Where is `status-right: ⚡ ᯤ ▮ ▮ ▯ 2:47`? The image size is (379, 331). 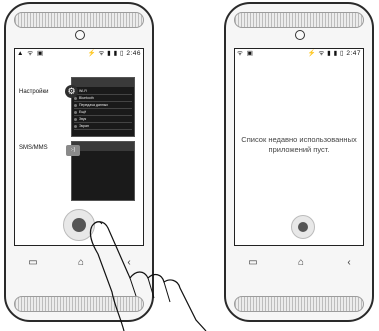
status-right: ⚡ ᯤ ▮ ▮ ▯ 2:47 is located at coordinates (334, 54).